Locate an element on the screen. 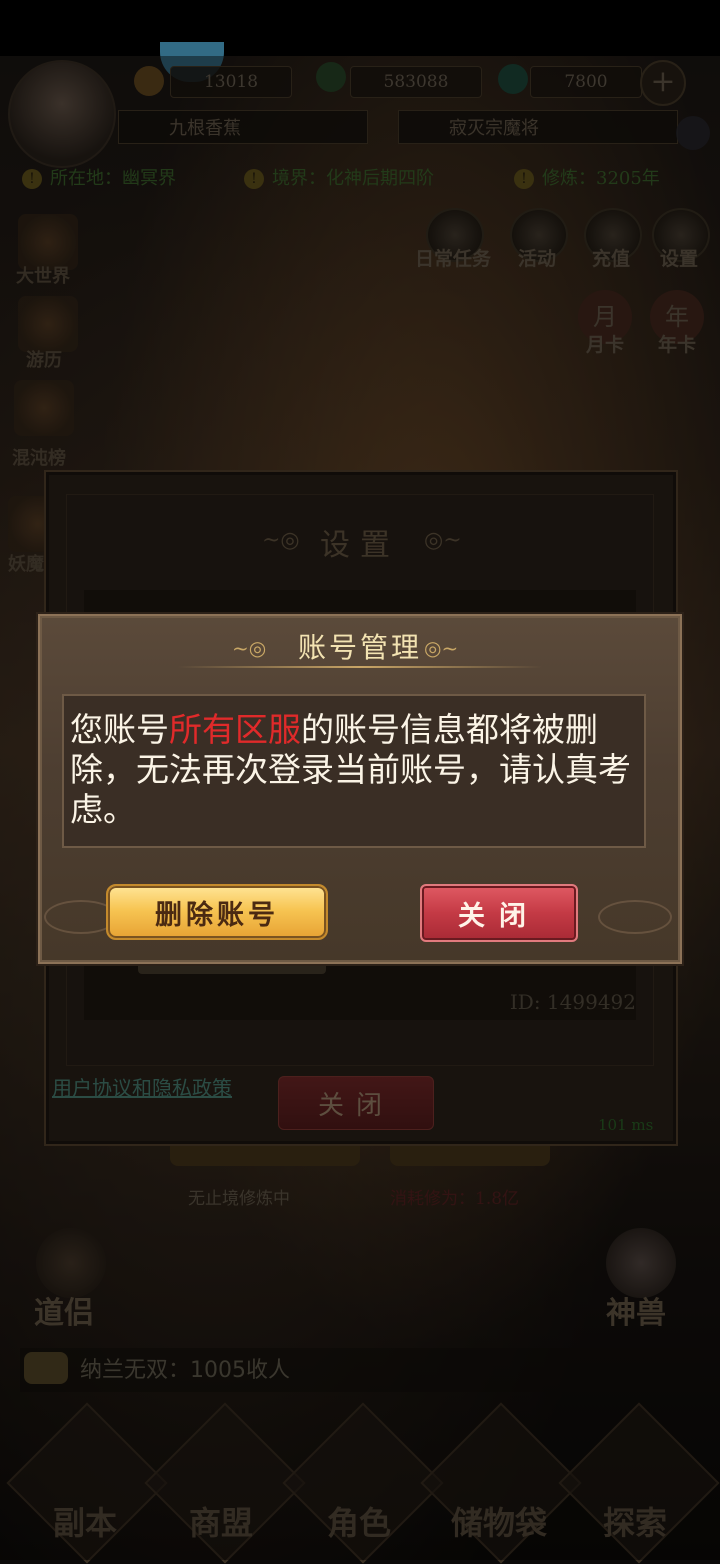  cloud-ornament-icon is located at coordinates (635, 917).